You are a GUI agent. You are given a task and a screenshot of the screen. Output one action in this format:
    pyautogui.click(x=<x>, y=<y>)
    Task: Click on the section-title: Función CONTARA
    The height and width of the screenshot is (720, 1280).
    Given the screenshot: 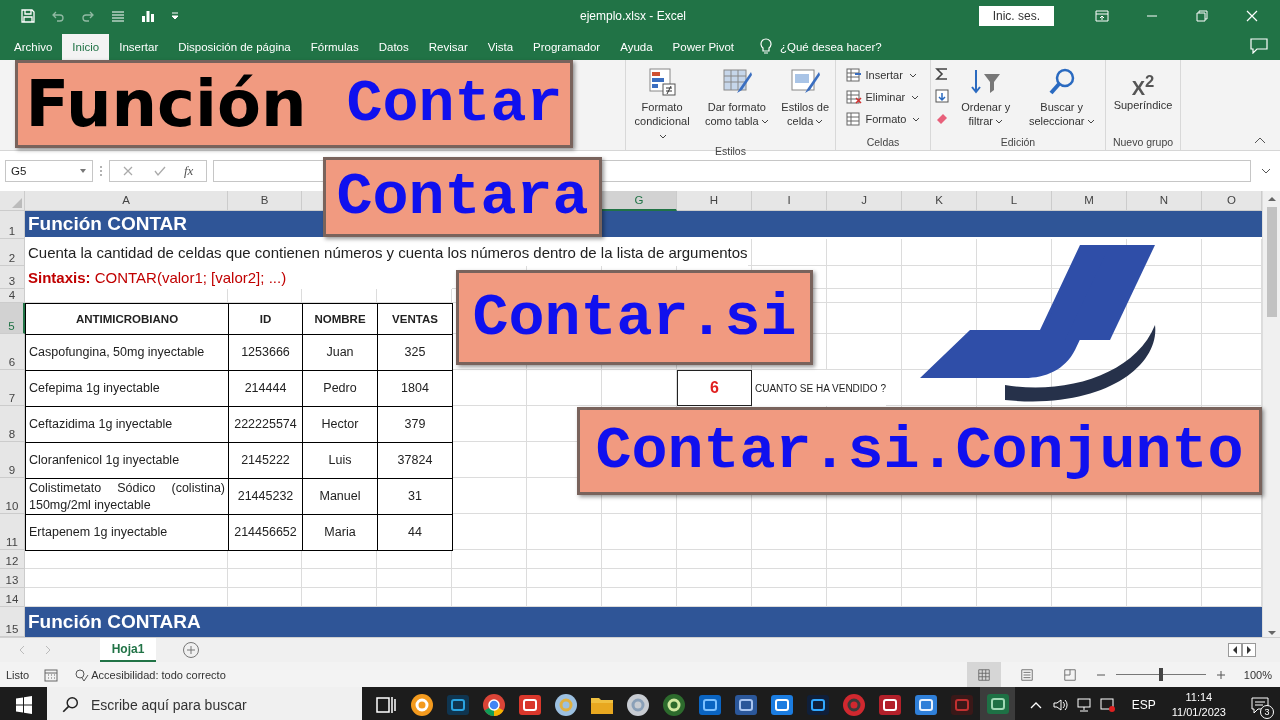 What is the action you would take?
    pyautogui.click(x=643, y=622)
    